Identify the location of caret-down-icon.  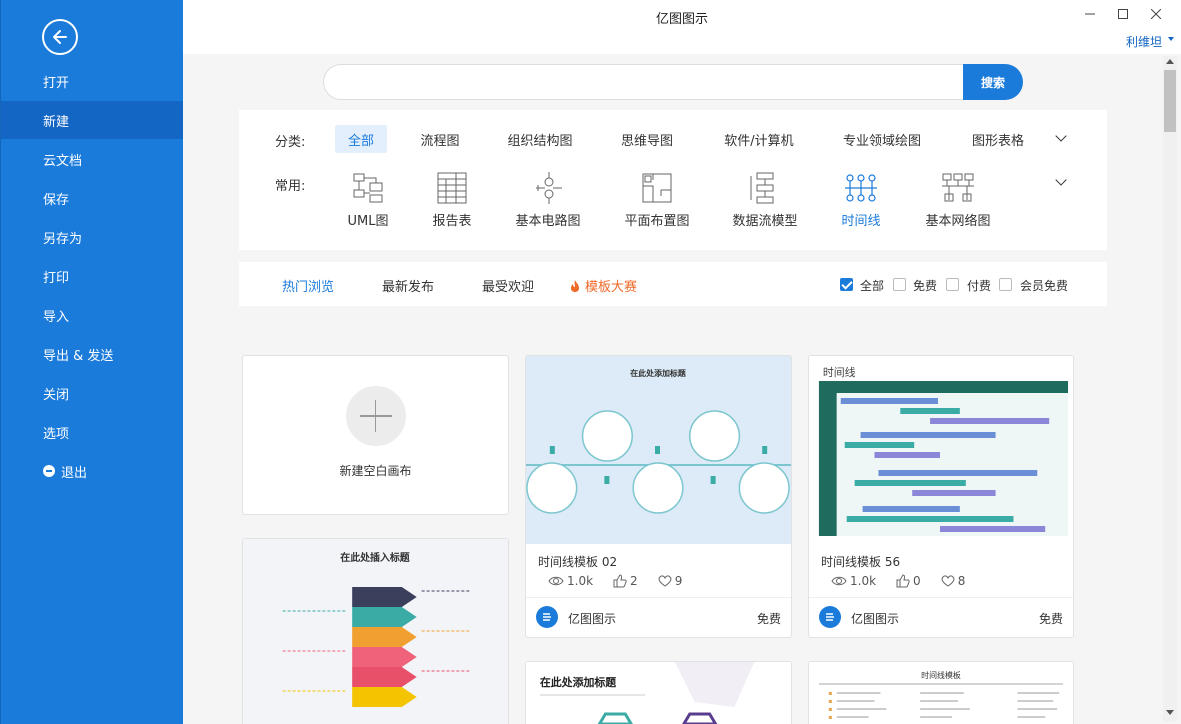
(1171, 39).